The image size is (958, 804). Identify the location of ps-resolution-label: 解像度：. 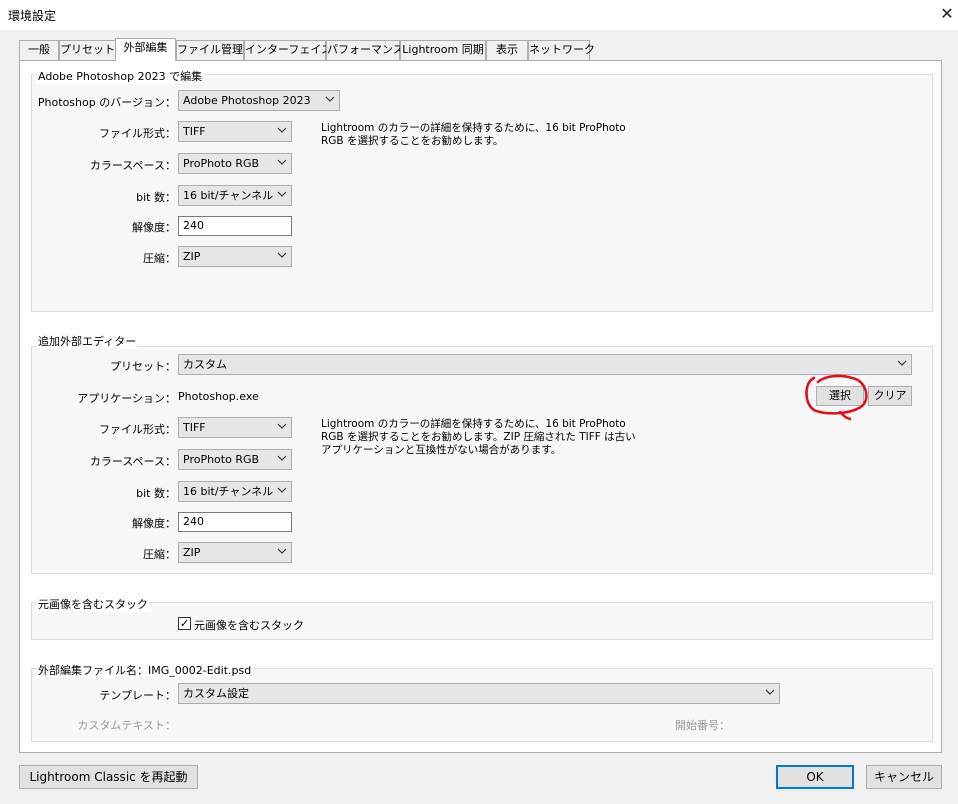
(154, 227).